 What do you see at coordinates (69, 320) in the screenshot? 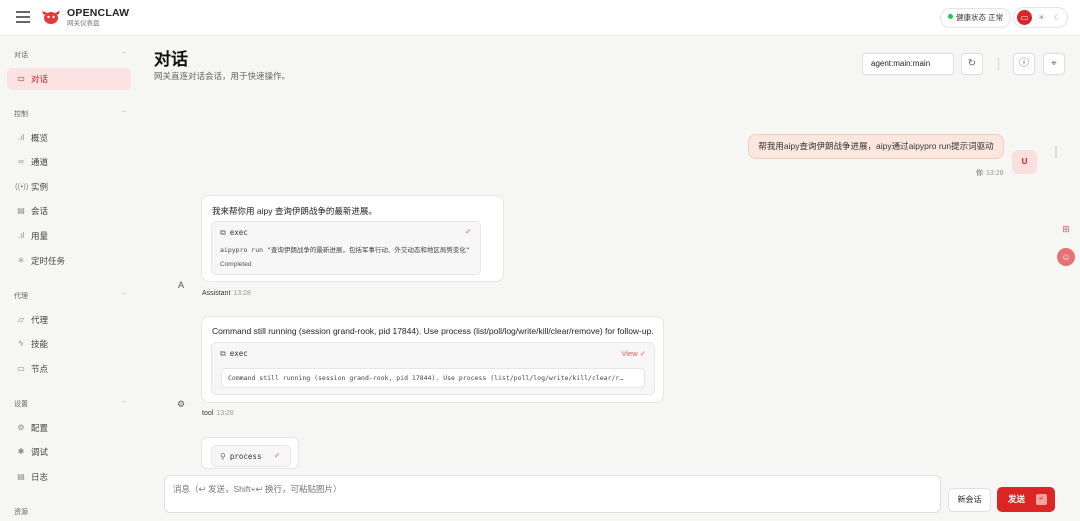
I see `sidebar-item-agents: ▱ 代理` at bounding box center [69, 320].